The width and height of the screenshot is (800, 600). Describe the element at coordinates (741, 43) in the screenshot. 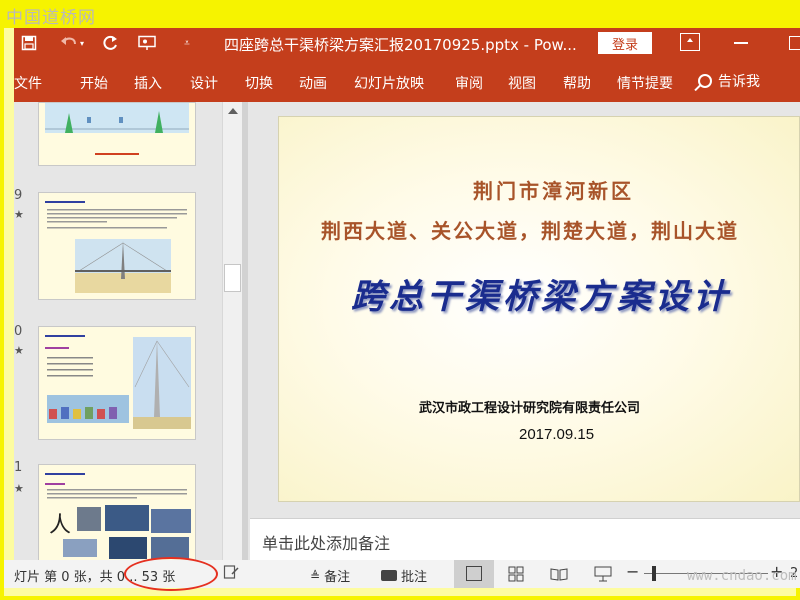

I see `minimize-icon` at that location.